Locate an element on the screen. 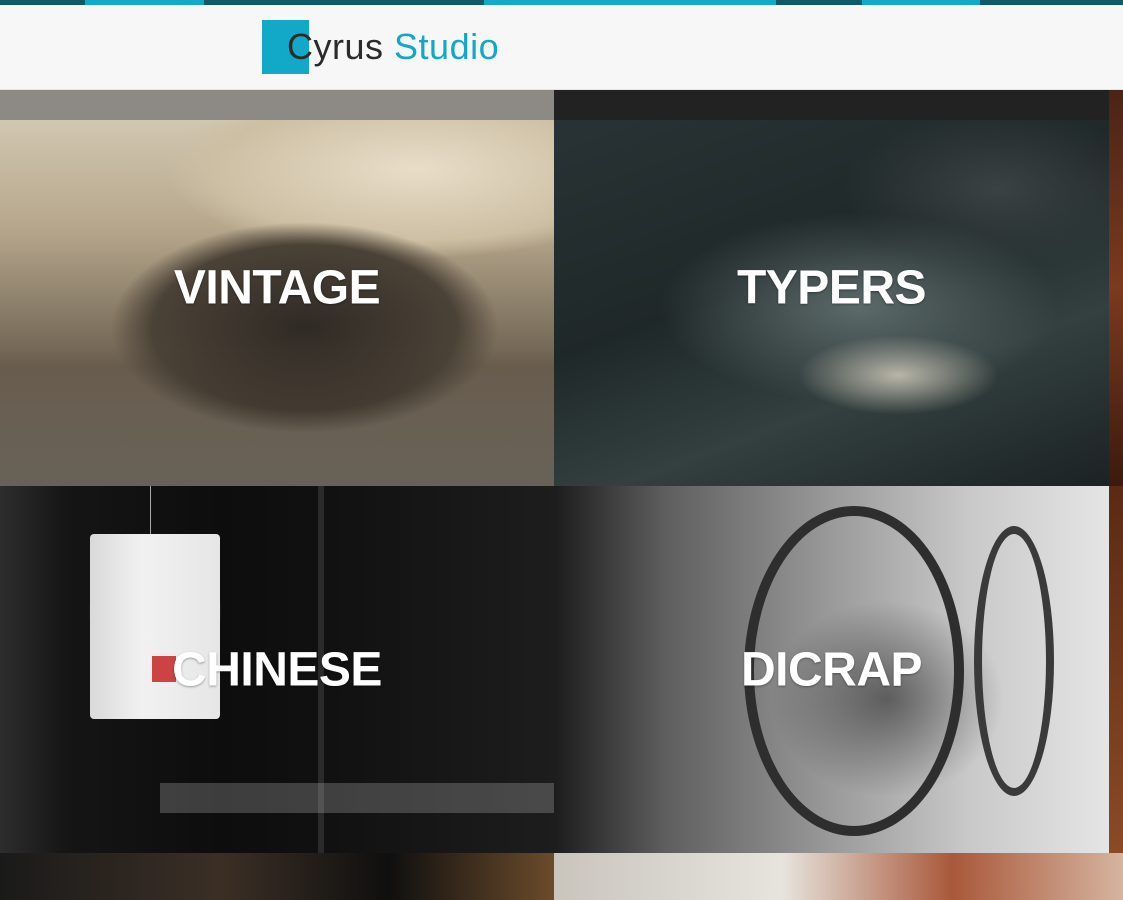  tile-label-chinese: CHINESE is located at coordinates (277, 669).